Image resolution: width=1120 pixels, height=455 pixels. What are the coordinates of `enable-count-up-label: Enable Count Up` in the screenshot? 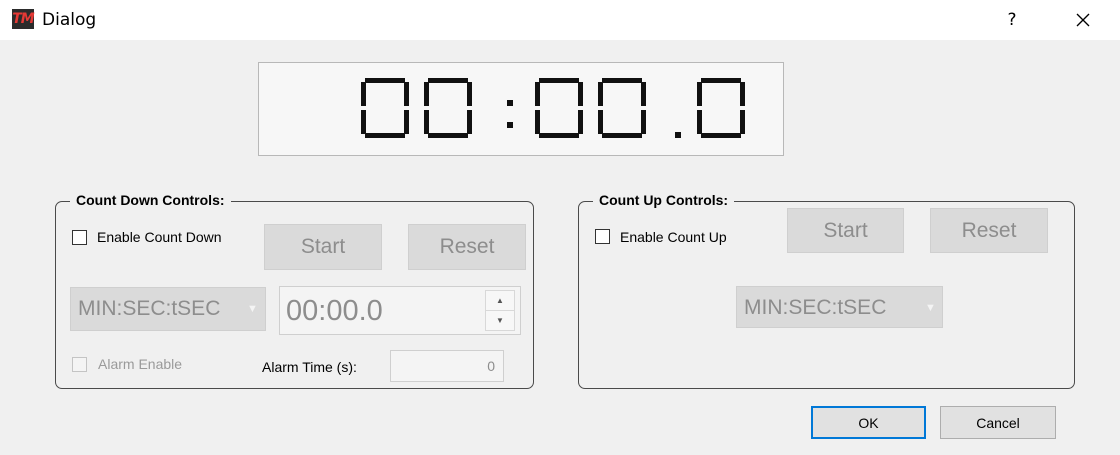 It's located at (673, 237).